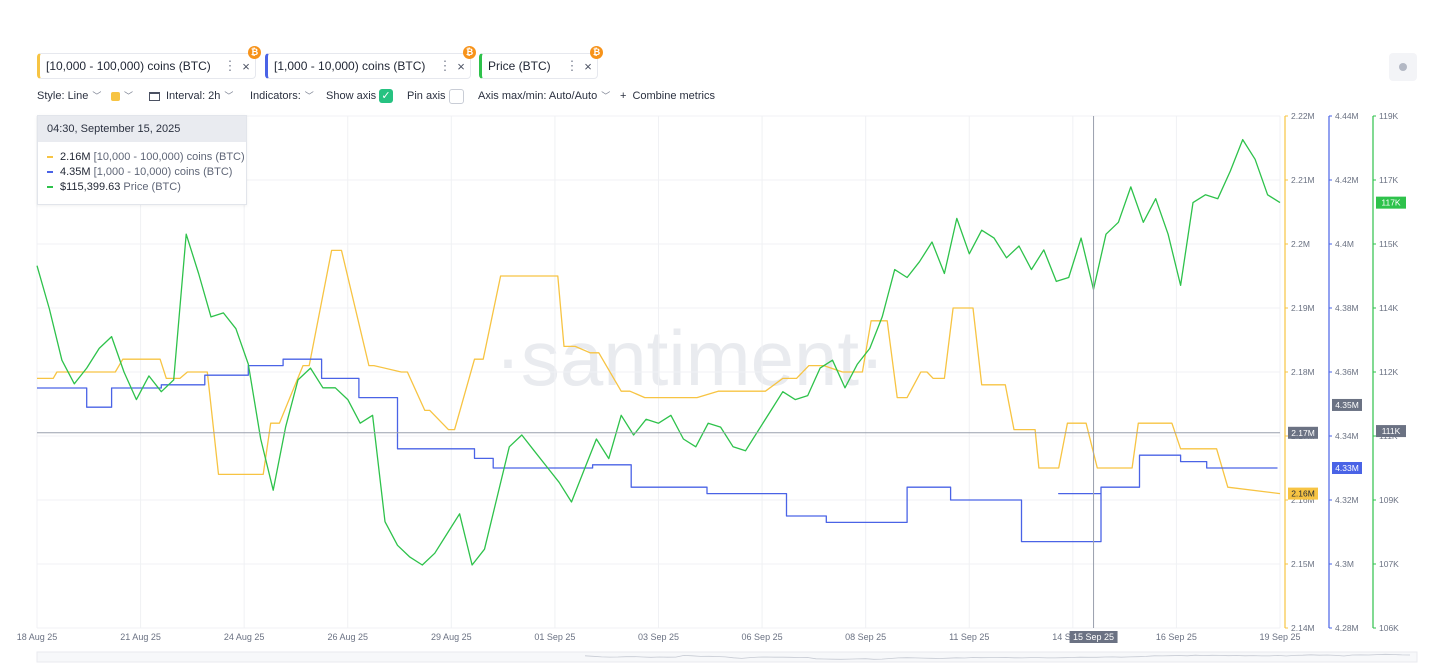  Describe the element at coordinates (1347, 500) in the screenshot. I see `y-tick-label: 4.32M` at that location.